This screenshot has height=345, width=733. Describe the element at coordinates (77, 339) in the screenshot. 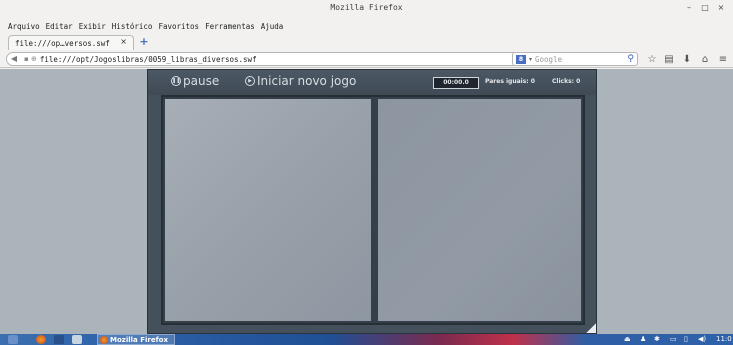

I see `file-manager-icon` at that location.